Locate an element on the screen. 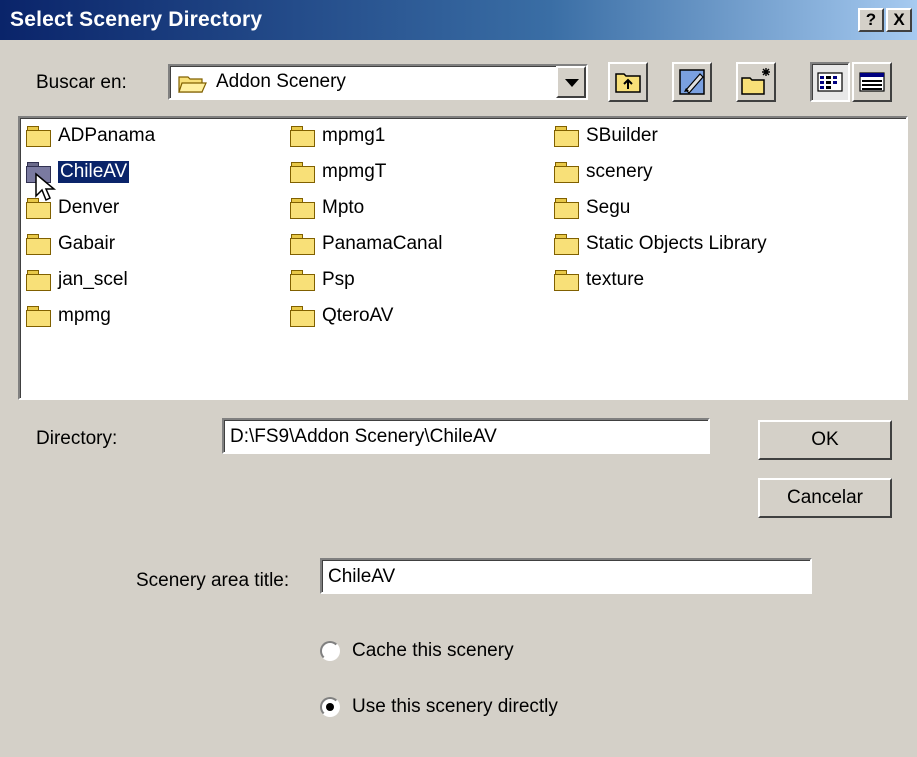  folder-item: PanamaCanal is located at coordinates (366, 244).